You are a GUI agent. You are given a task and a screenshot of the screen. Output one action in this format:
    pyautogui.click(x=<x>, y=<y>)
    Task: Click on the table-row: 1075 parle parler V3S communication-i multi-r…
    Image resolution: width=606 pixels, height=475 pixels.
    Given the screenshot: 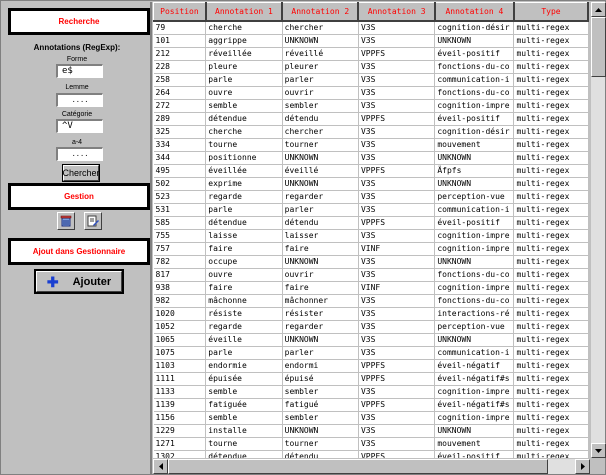 What is the action you would take?
    pyautogui.click(x=371, y=353)
    